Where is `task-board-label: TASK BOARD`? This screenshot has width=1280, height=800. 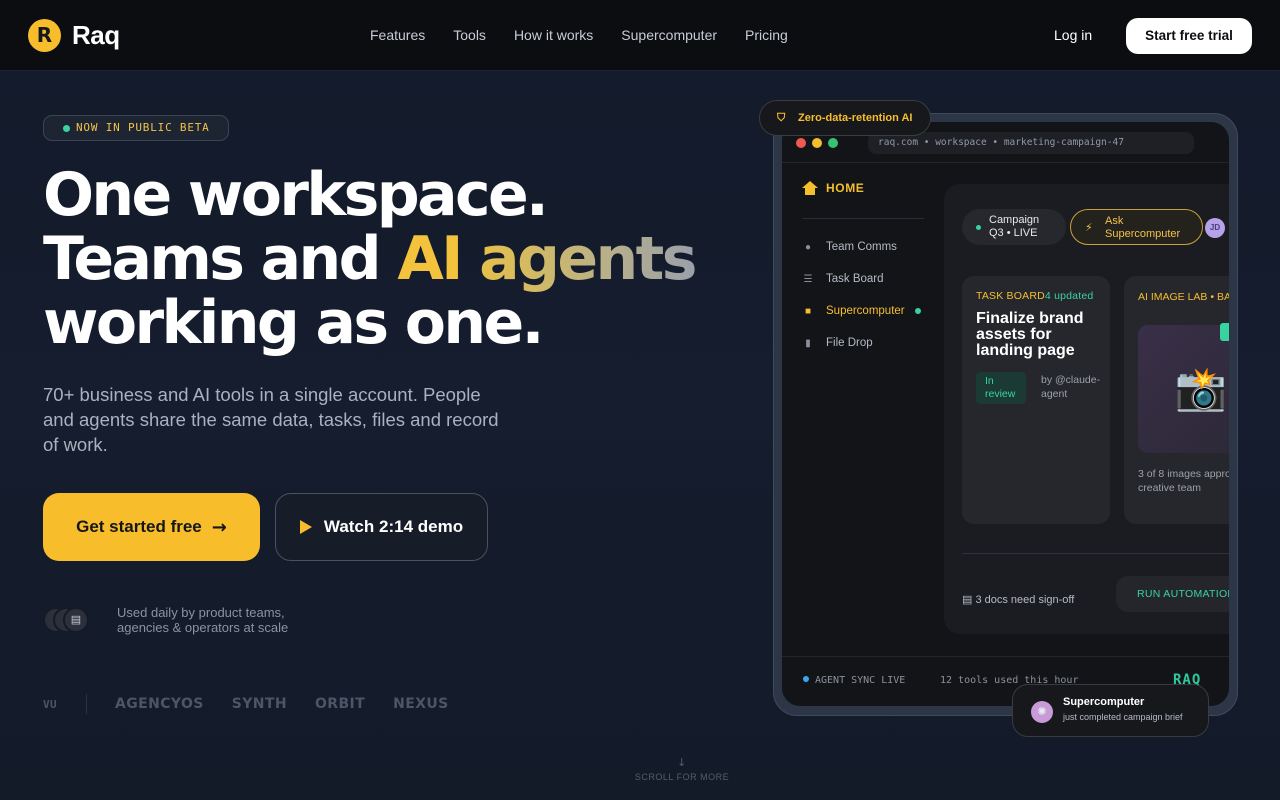
task-board-label: TASK BOARD is located at coordinates (1010, 296).